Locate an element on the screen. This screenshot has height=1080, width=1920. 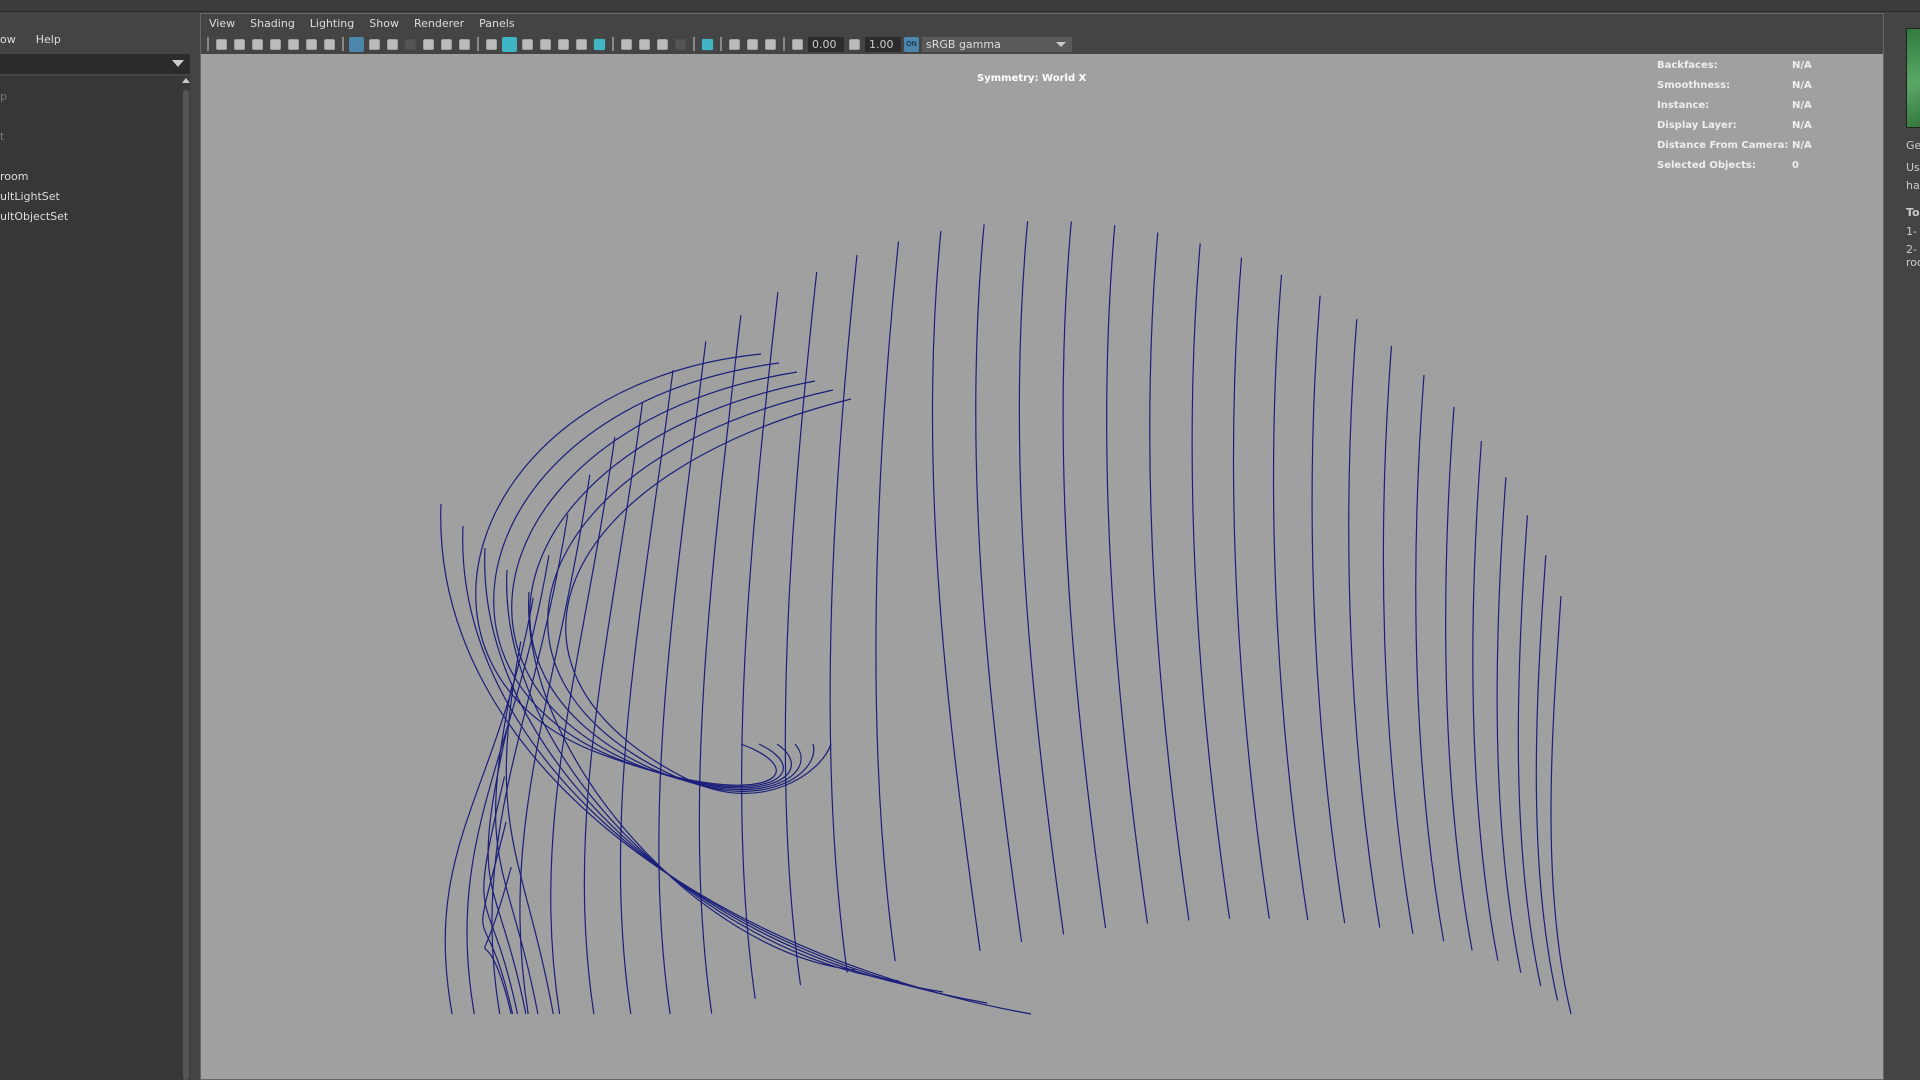
shadows-icon is located at coordinates (599, 44).